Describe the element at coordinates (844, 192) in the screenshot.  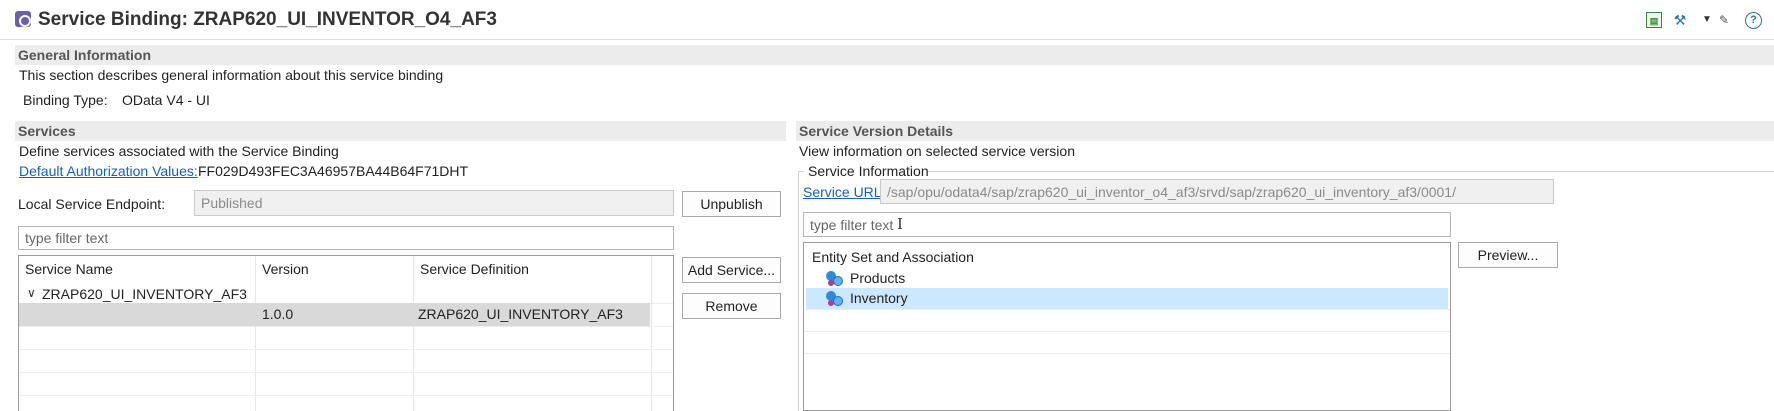
I see `service-url-link: Service URL:` at that location.